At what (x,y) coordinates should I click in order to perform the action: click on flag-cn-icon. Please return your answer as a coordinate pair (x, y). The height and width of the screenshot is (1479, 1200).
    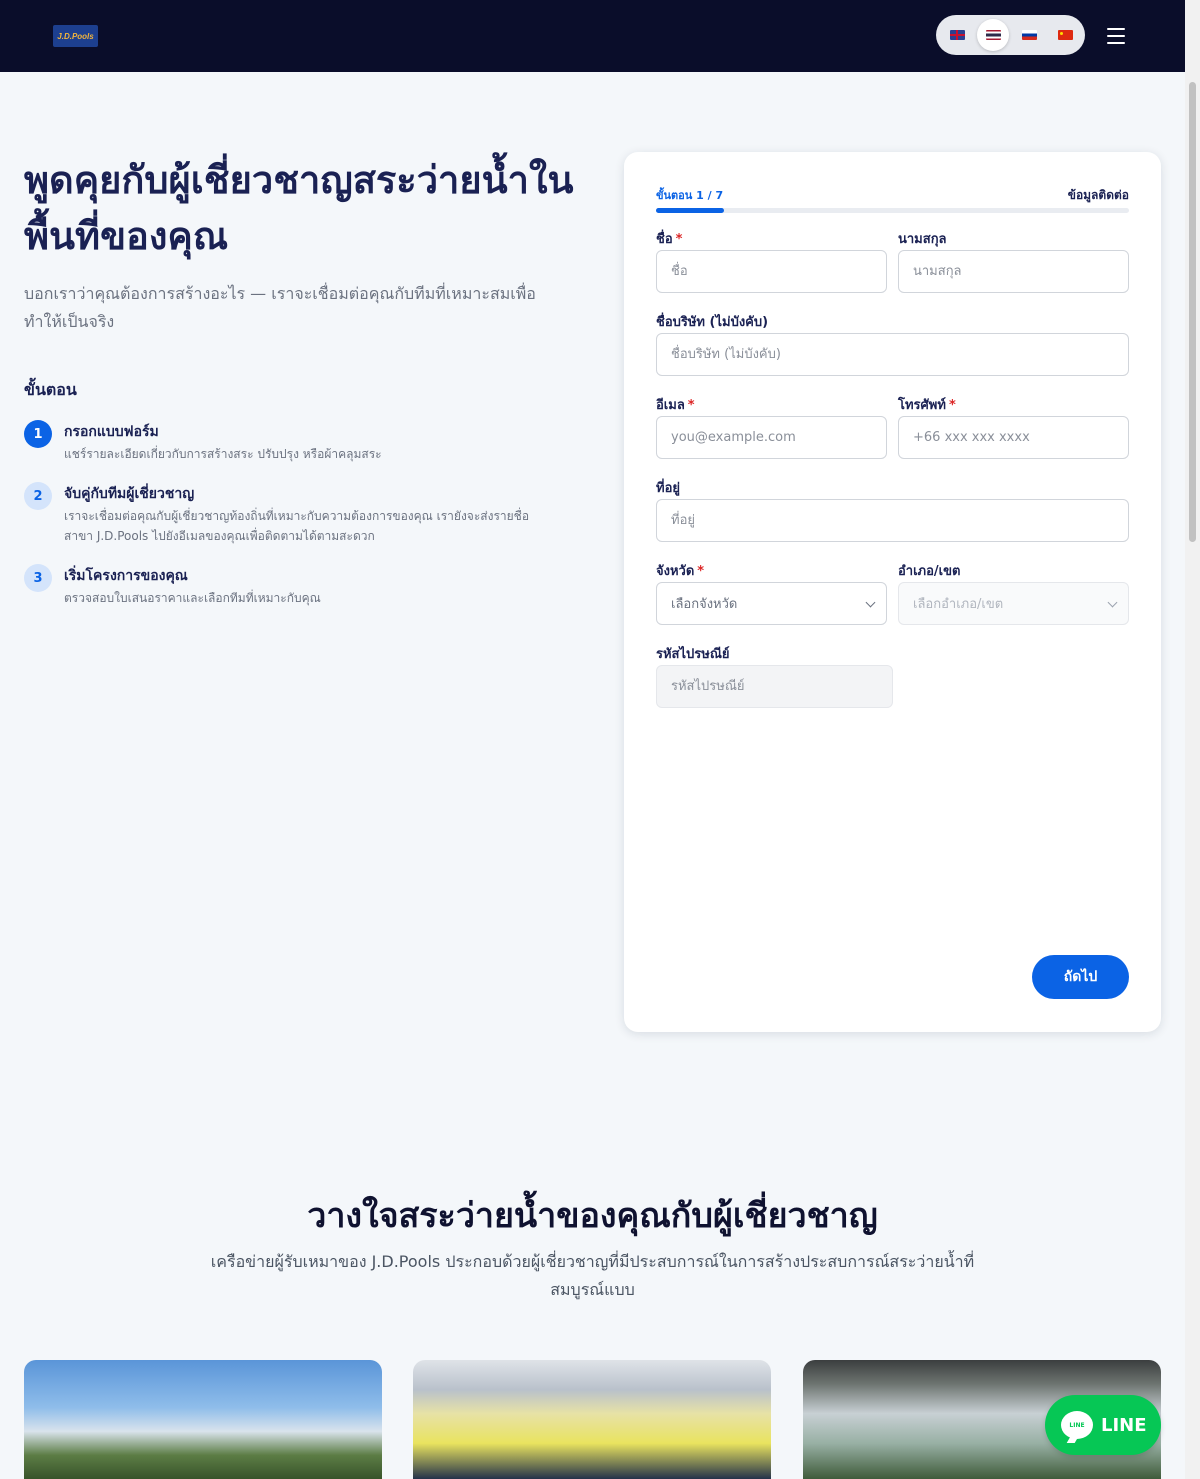
    Looking at the image, I should click on (1065, 35).